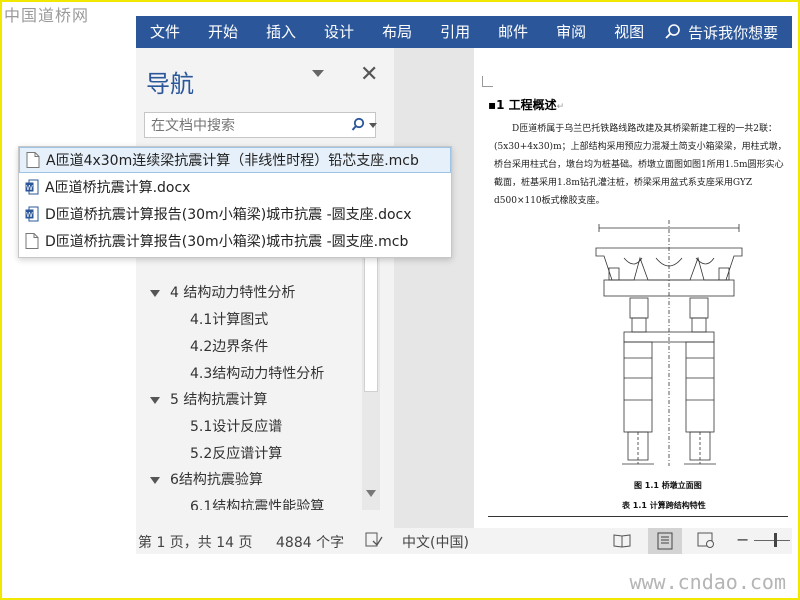 The image size is (800, 600). Describe the element at coordinates (672, 31) in the screenshot. I see `lightbulb-search-icon` at that location.